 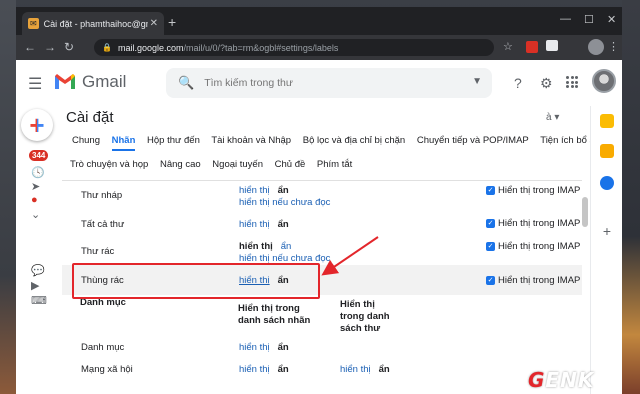 What do you see at coordinates (607, 151) in the screenshot?
I see `keep-icon` at bounding box center [607, 151].